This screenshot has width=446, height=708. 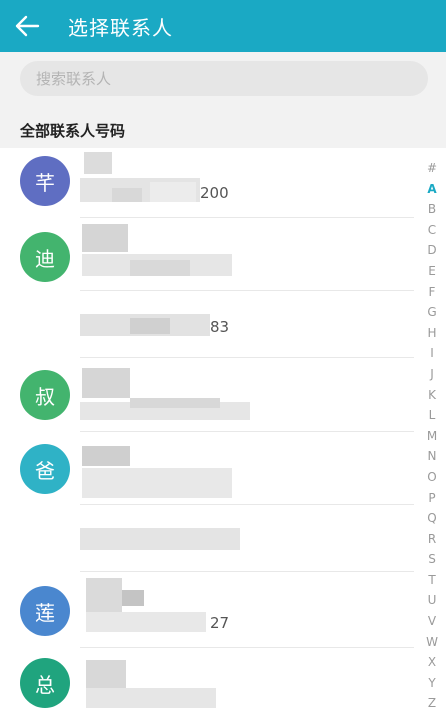 What do you see at coordinates (431, 250) in the screenshot?
I see `index-letter: D` at bounding box center [431, 250].